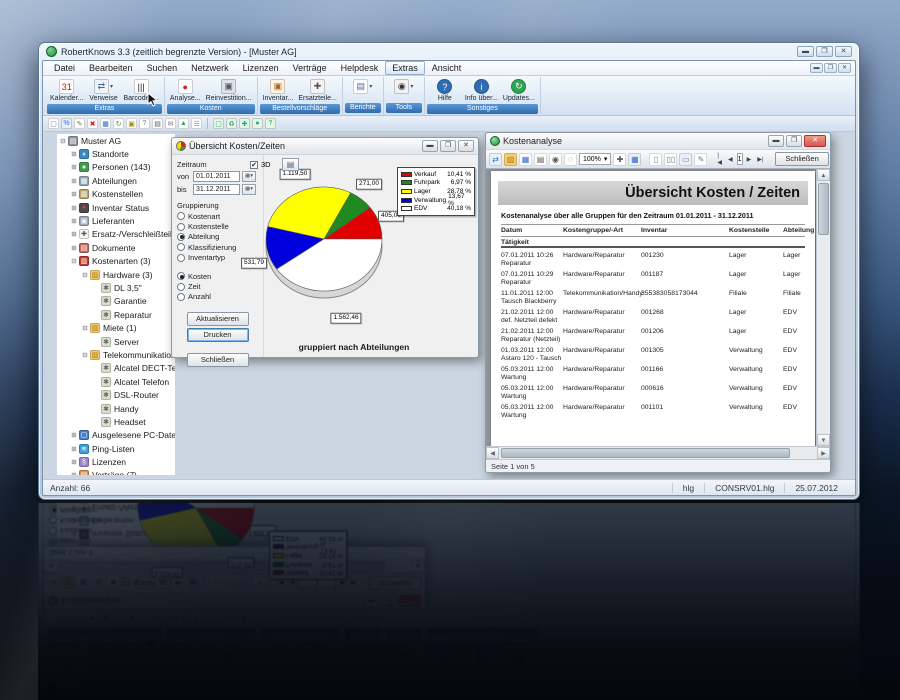  I want to click on pie-maximize-button: ❐, so click(448, 146).